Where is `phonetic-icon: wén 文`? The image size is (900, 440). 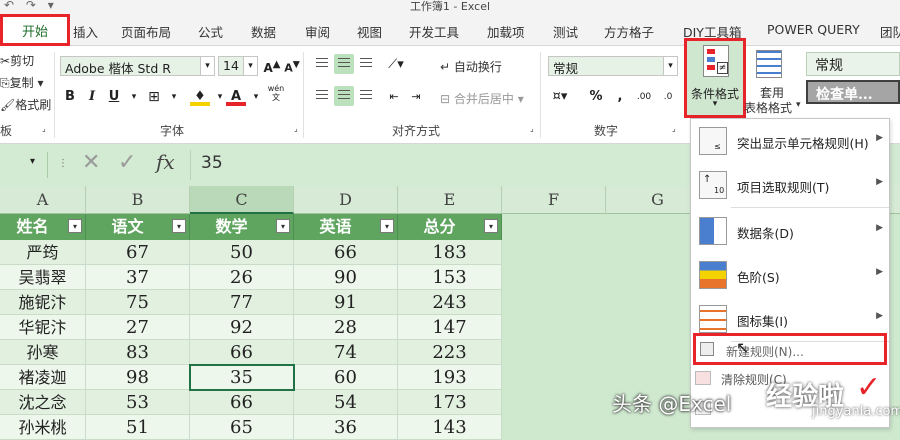
phonetic-icon: wén 文 is located at coordinates (276, 93).